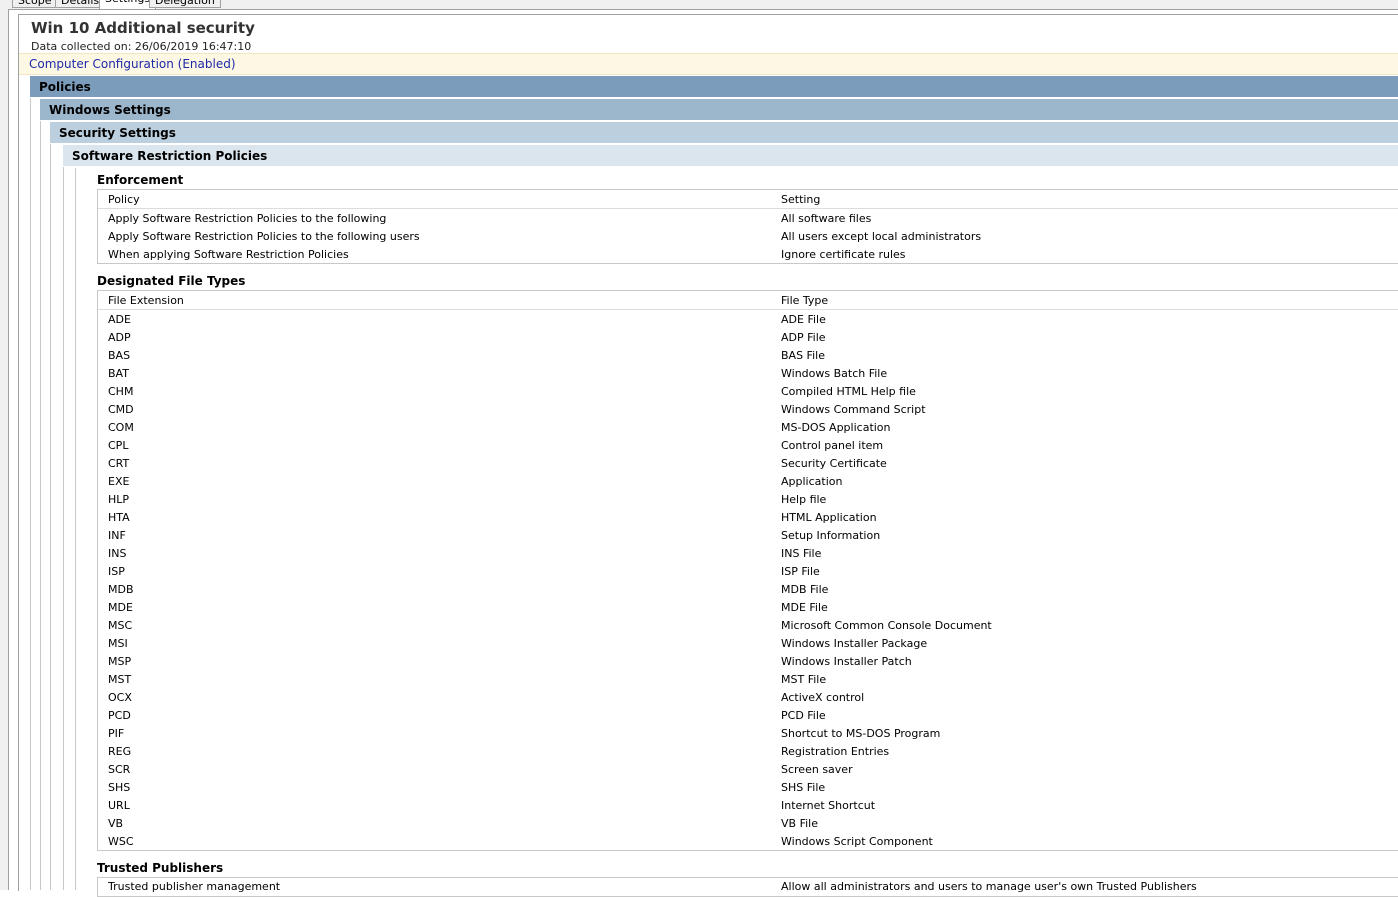 Image resolution: width=1398 pixels, height=897 pixels. Describe the element at coordinates (185, 4) in the screenshot. I see `tab-delegation: Delegation` at that location.